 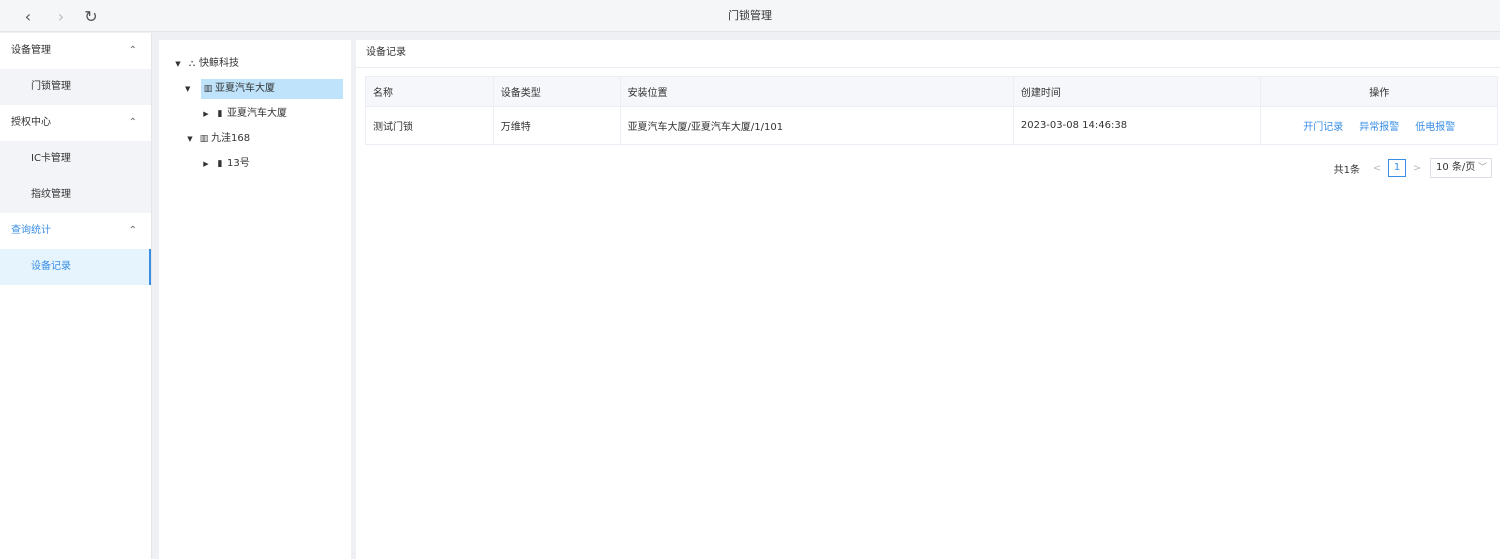 I want to click on tree-node-label: 快鲸科技, so click(x=219, y=63).